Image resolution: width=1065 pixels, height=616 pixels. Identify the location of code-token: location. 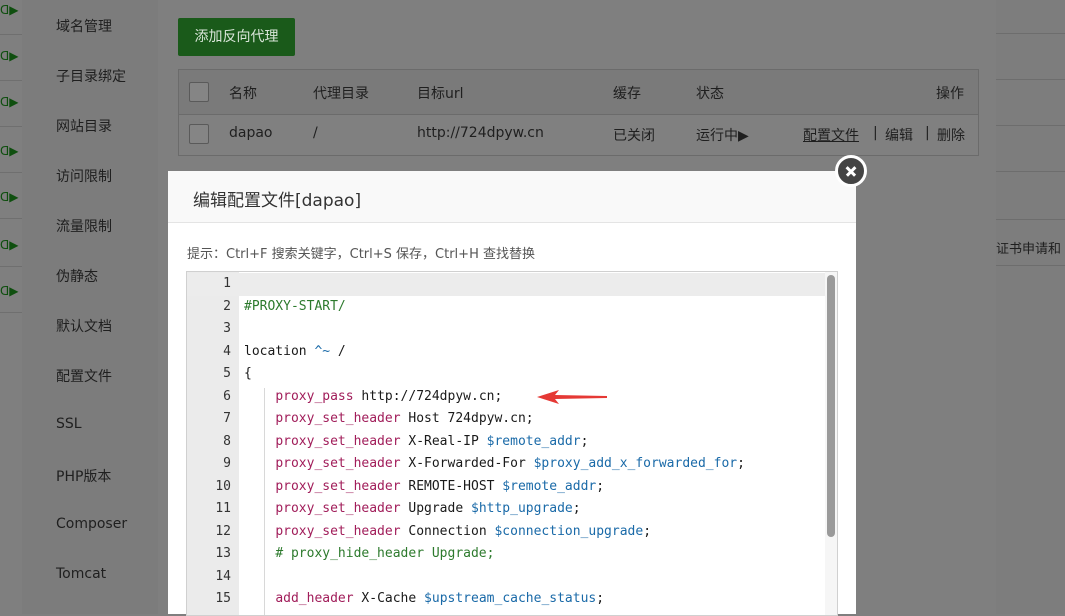
(279, 351).